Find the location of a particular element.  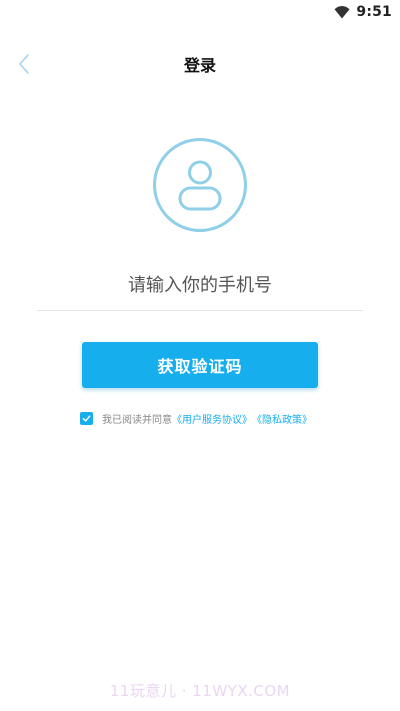

phone-number-input is located at coordinates (200, 285).